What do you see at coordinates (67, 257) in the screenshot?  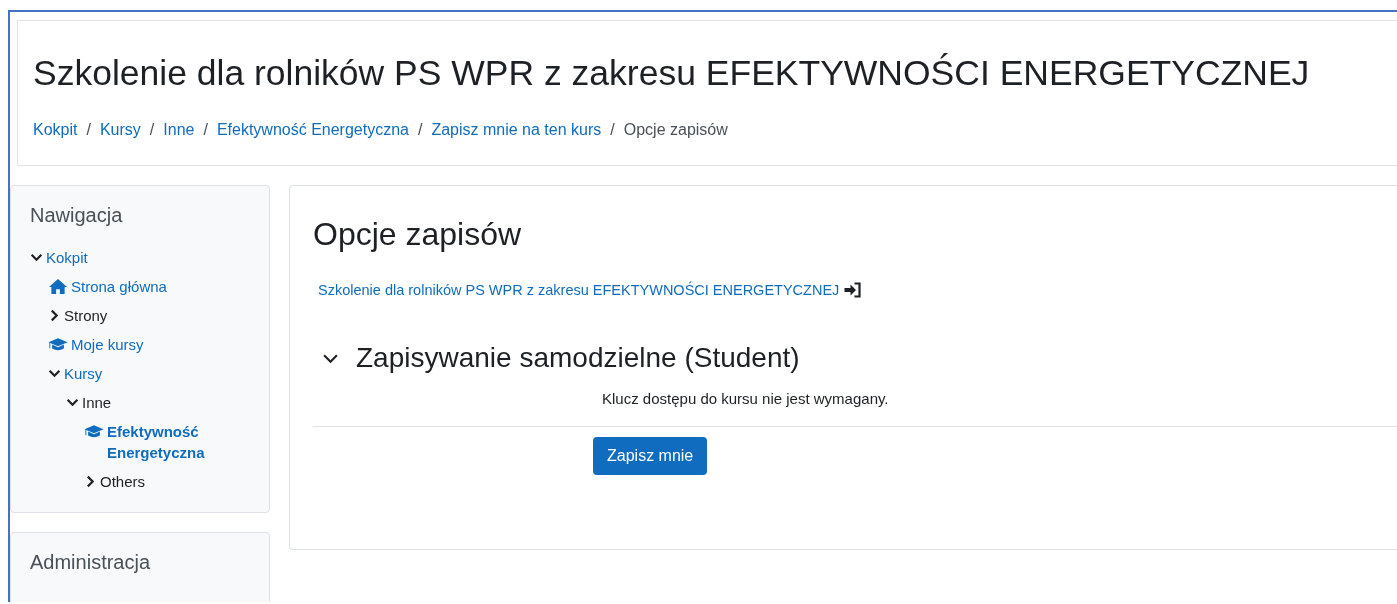 I see `tree-link: Kokpit` at bounding box center [67, 257].